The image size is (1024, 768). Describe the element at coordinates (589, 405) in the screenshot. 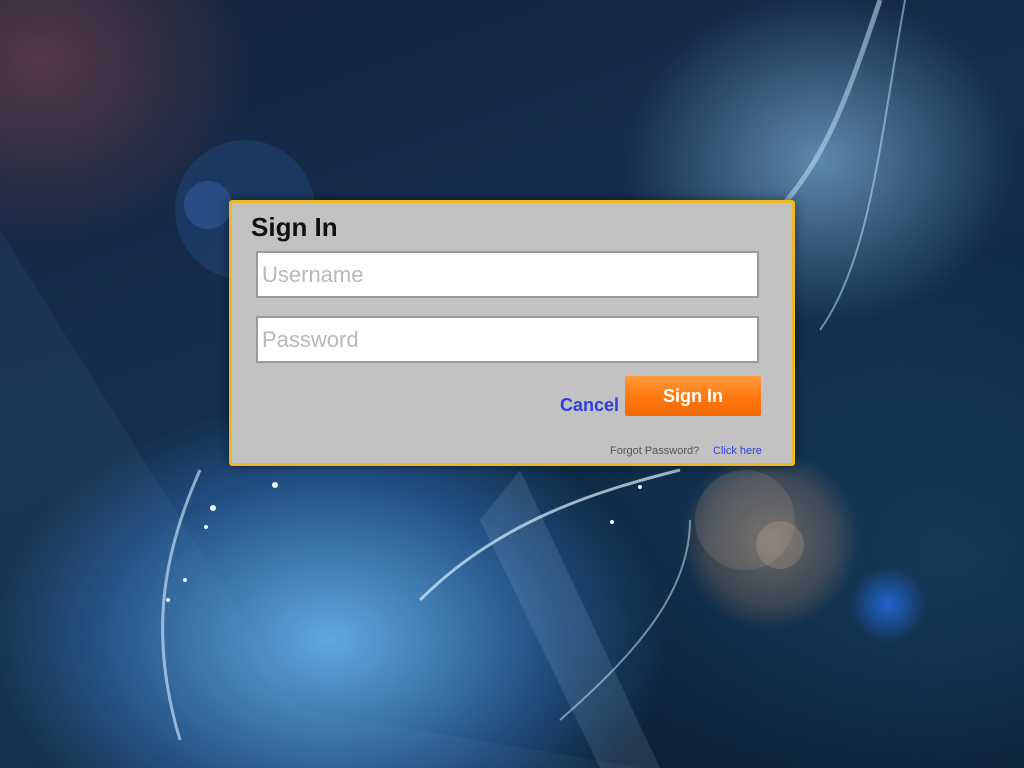

I see `cancel-button: Cancel` at that location.